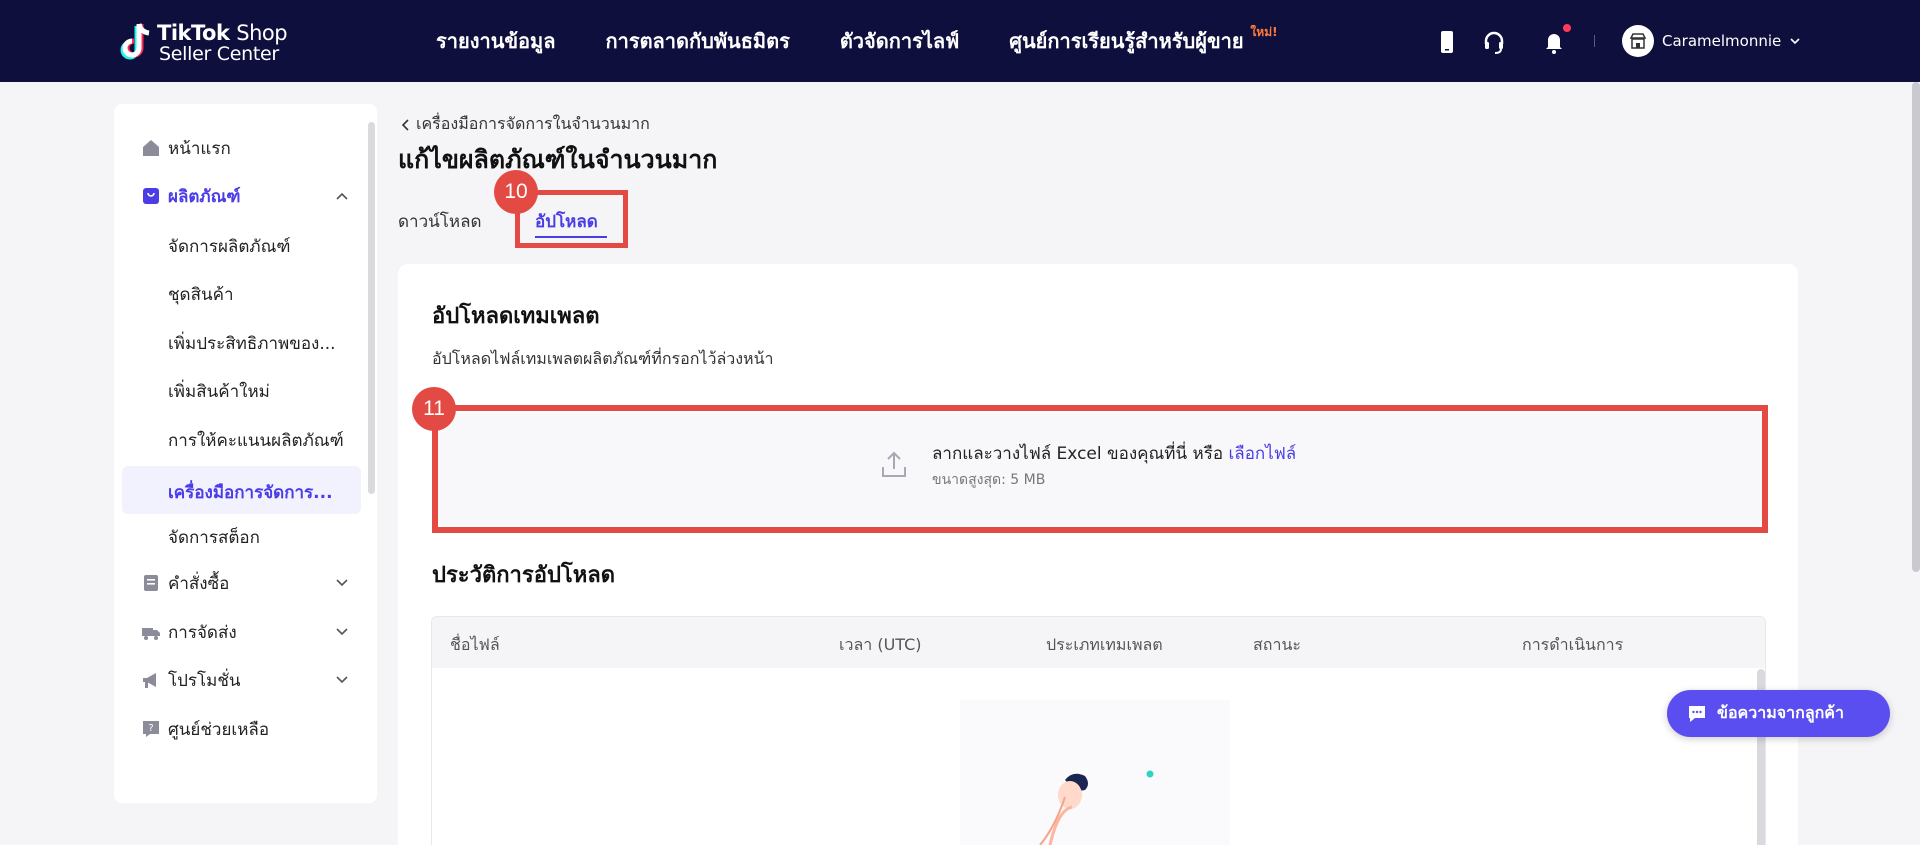  What do you see at coordinates (1126, 41) in the screenshot?
I see `nav-seller-university-label: ศูนย์การเรียนรู้สำหรับผู้ขาย` at bounding box center [1126, 41].